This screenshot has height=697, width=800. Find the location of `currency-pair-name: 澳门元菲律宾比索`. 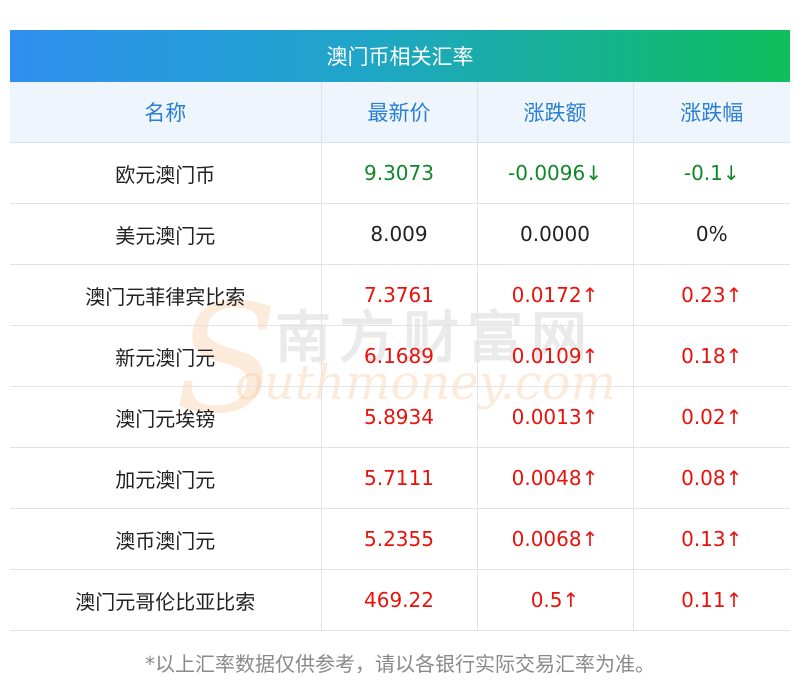

currency-pair-name: 澳门元菲律宾比索 is located at coordinates (166, 295).